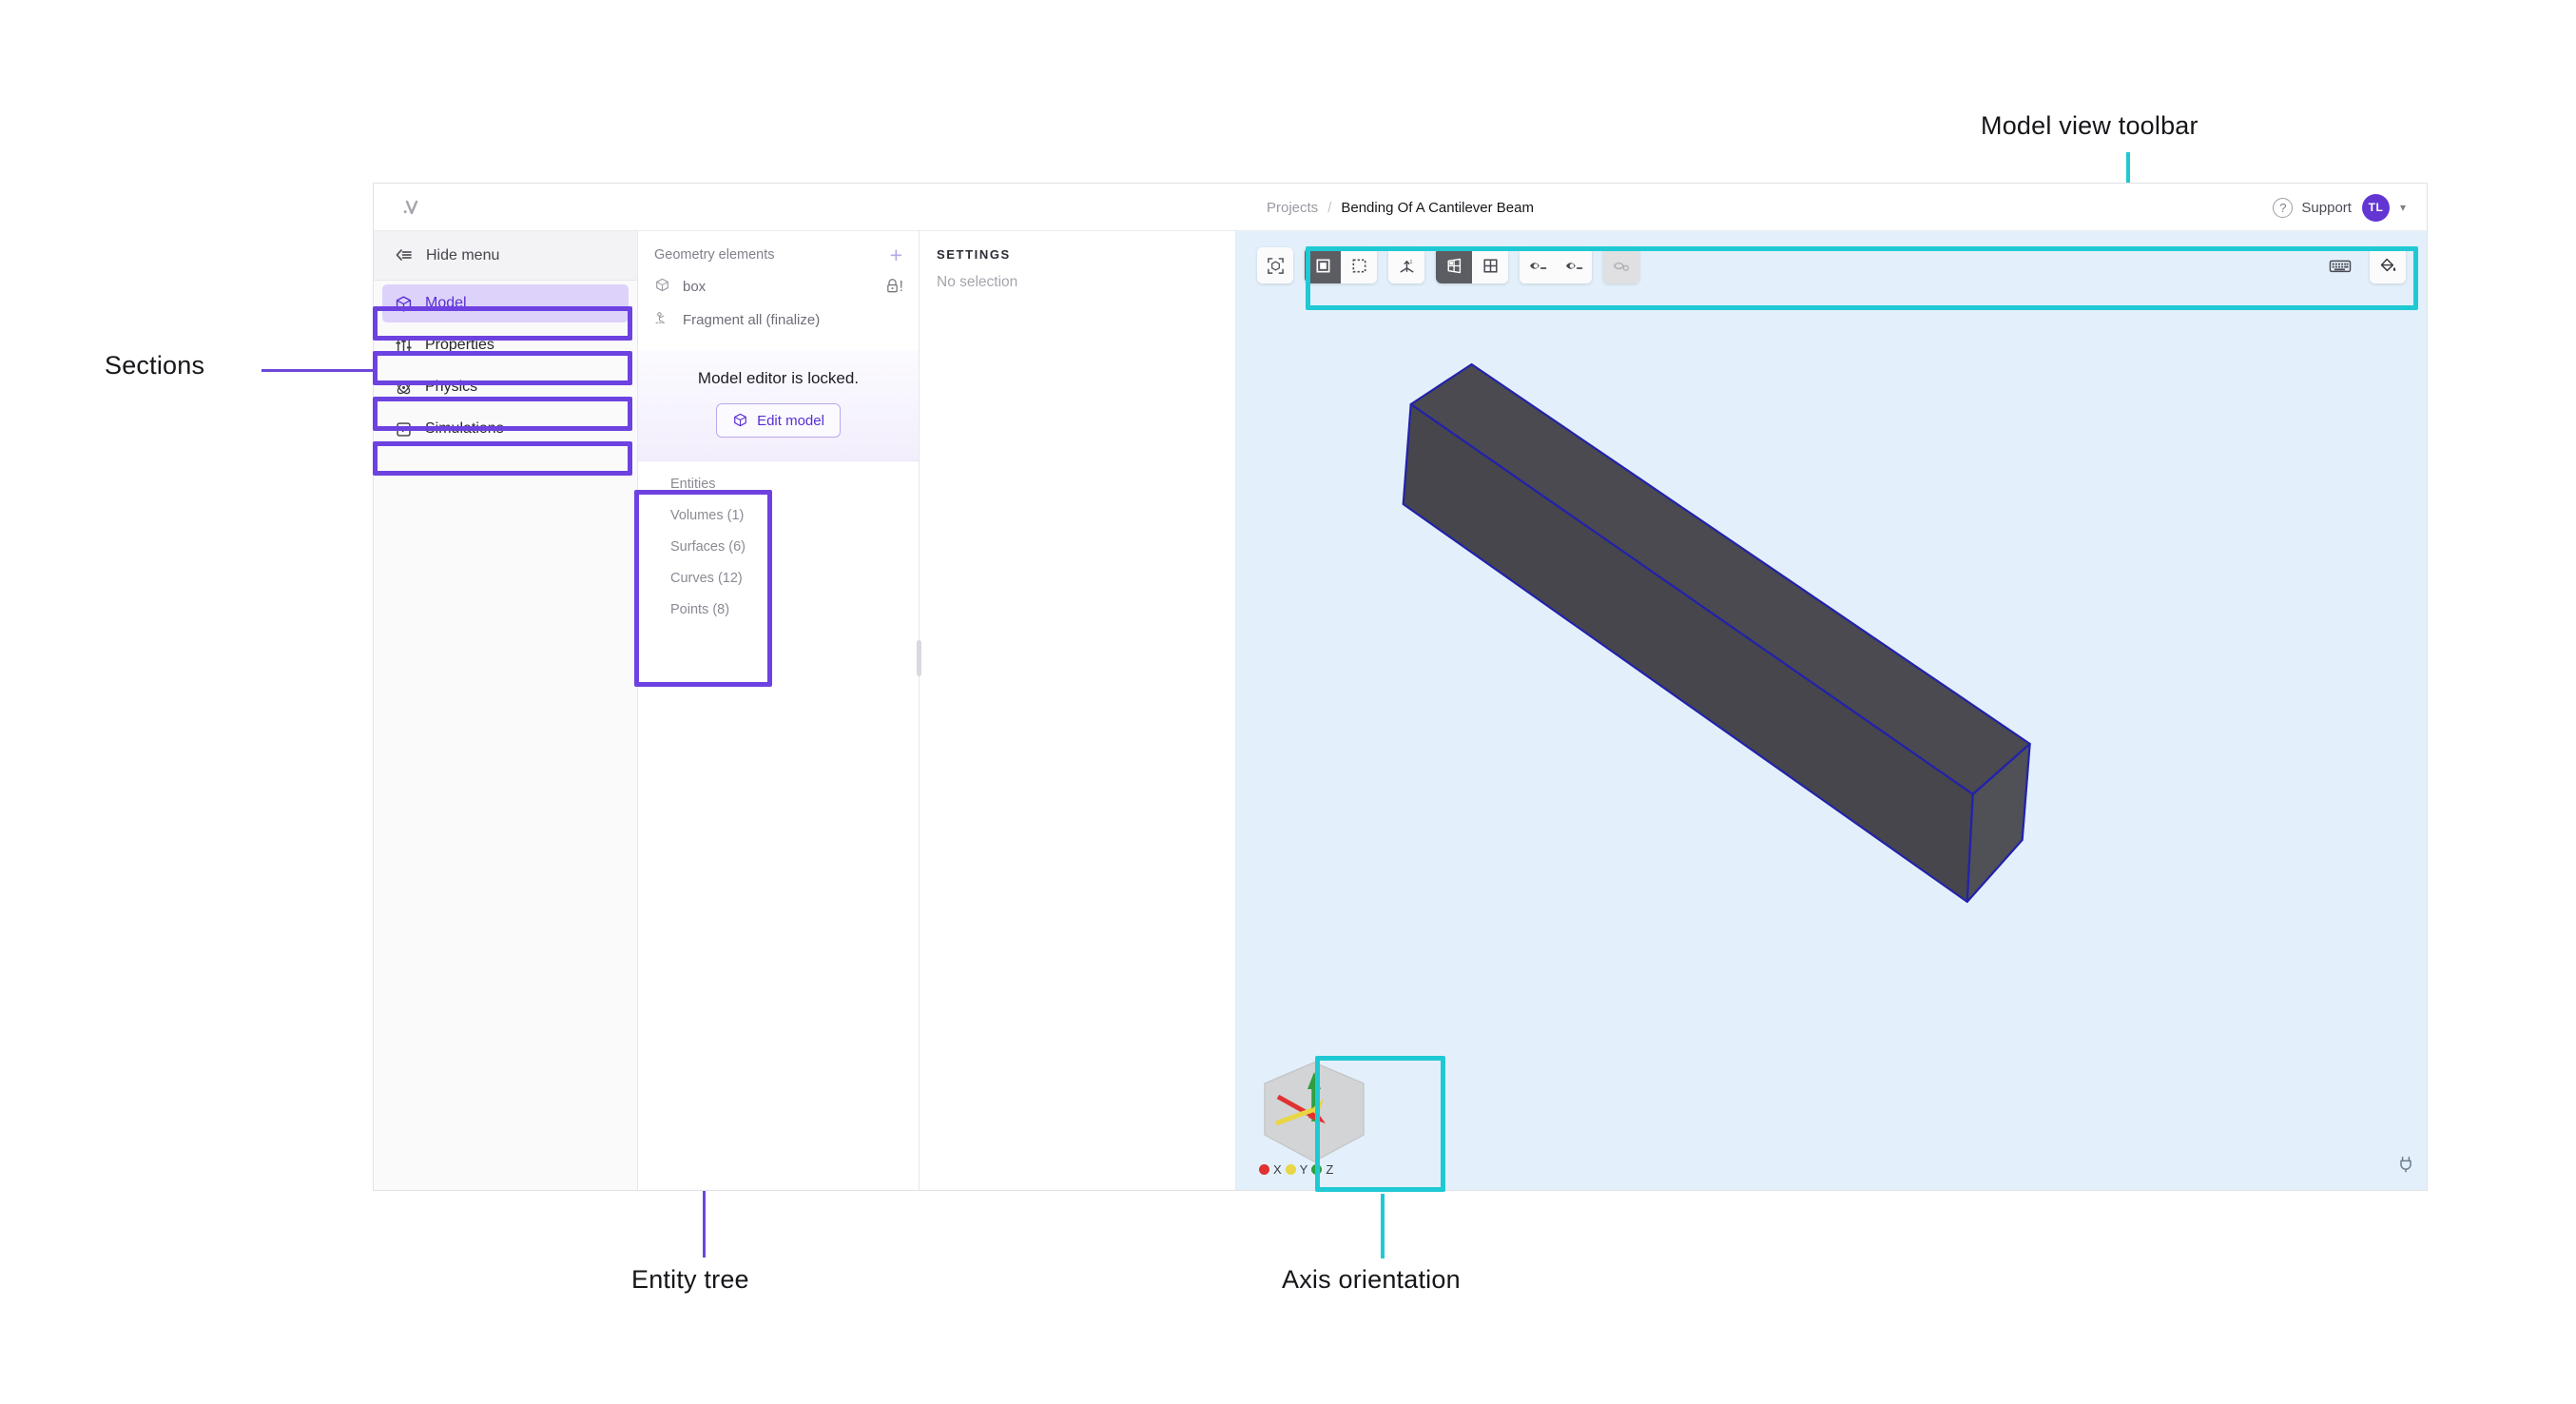 This screenshot has height=1404, width=2576. I want to click on hide-menu-button: Hide menu, so click(505, 256).